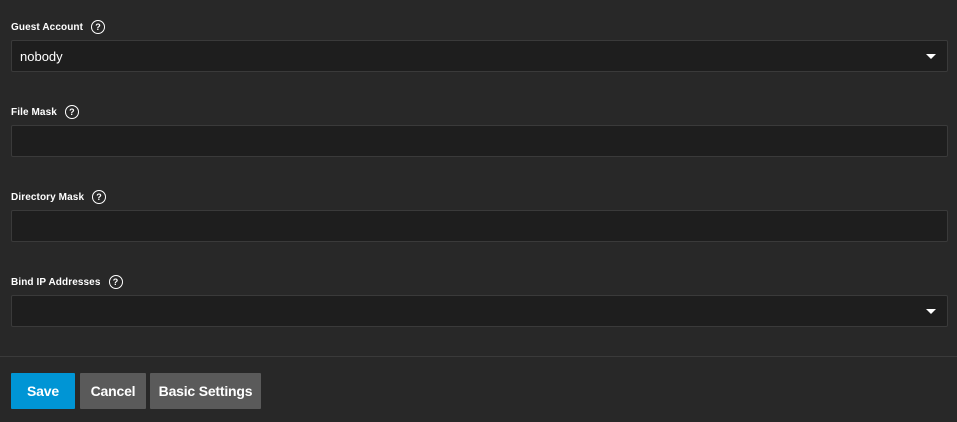  What do you see at coordinates (479, 282) in the screenshot?
I see `bind-ip-label-row: Bind IP Addresses ?` at bounding box center [479, 282].